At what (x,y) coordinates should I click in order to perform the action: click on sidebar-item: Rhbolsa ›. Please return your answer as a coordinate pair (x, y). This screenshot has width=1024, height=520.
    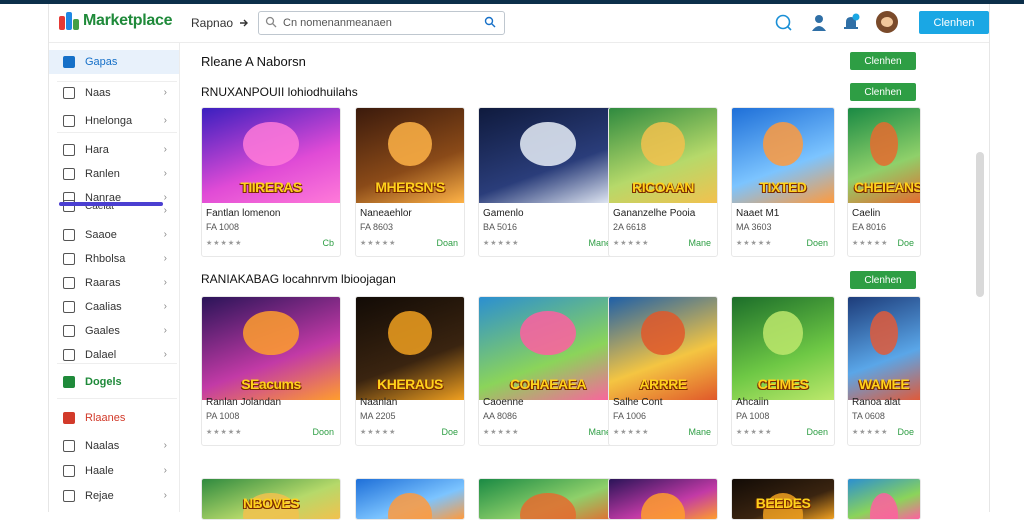
    Looking at the image, I should click on (114, 259).